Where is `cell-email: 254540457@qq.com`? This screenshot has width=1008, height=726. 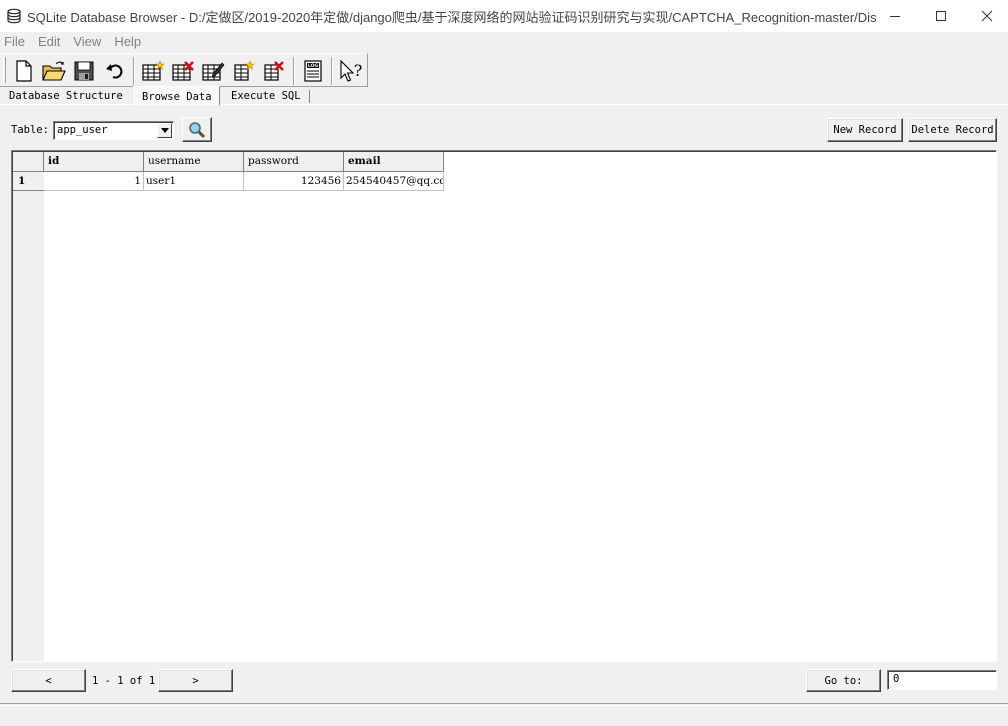
cell-email: 254540457@qq.com is located at coordinates (394, 181).